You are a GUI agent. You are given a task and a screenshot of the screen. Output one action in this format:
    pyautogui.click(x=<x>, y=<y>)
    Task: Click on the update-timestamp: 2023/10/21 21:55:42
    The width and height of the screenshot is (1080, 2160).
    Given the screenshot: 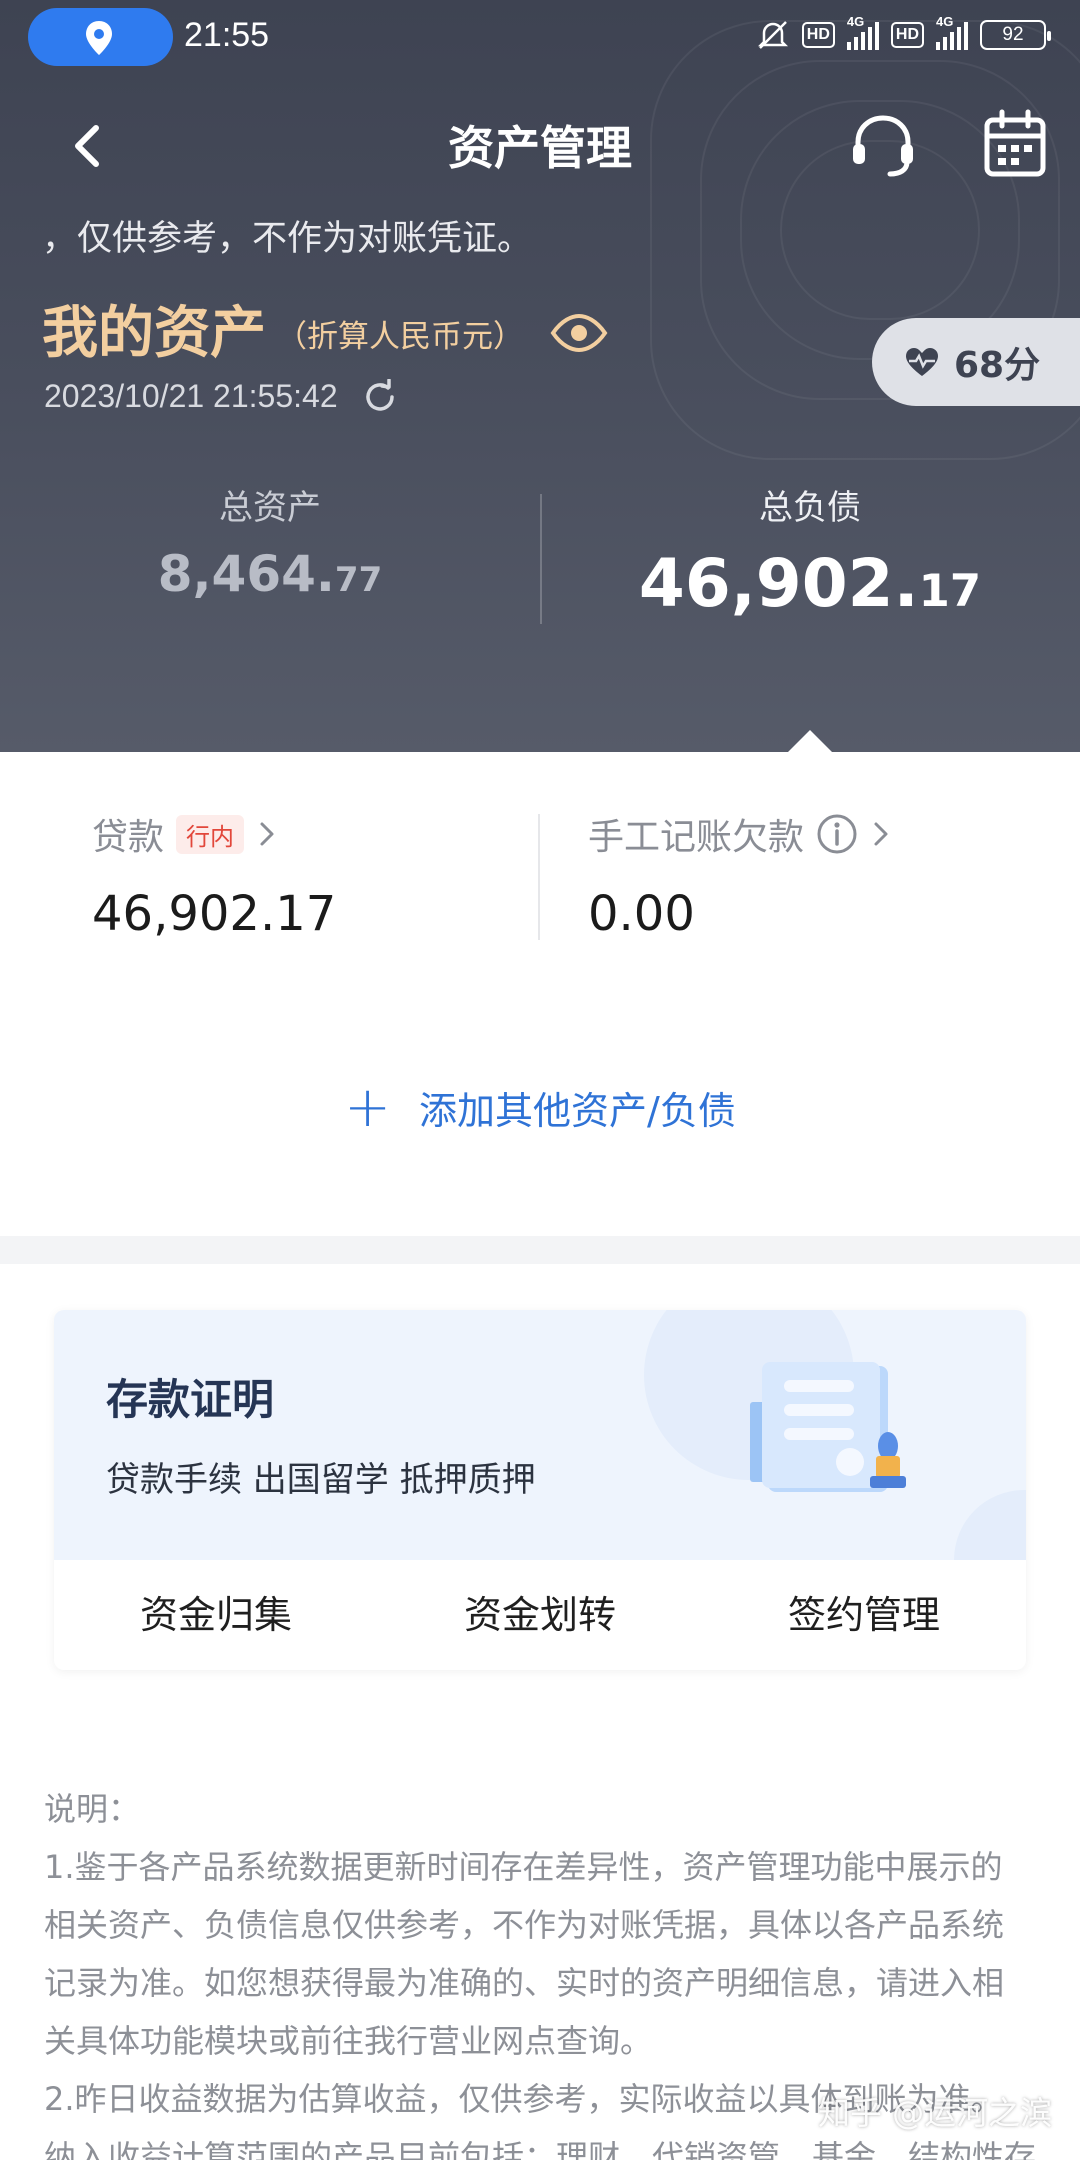 What is the action you would take?
    pyautogui.click(x=221, y=396)
    